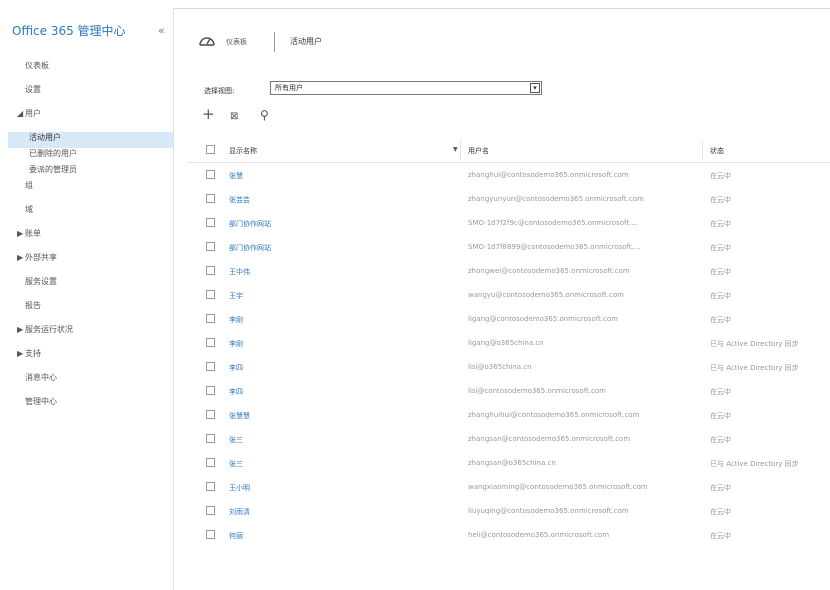 This screenshot has height=590, width=830. I want to click on username-cell: ligang@contosodemo365.onmicrosoft.com, so click(543, 319).